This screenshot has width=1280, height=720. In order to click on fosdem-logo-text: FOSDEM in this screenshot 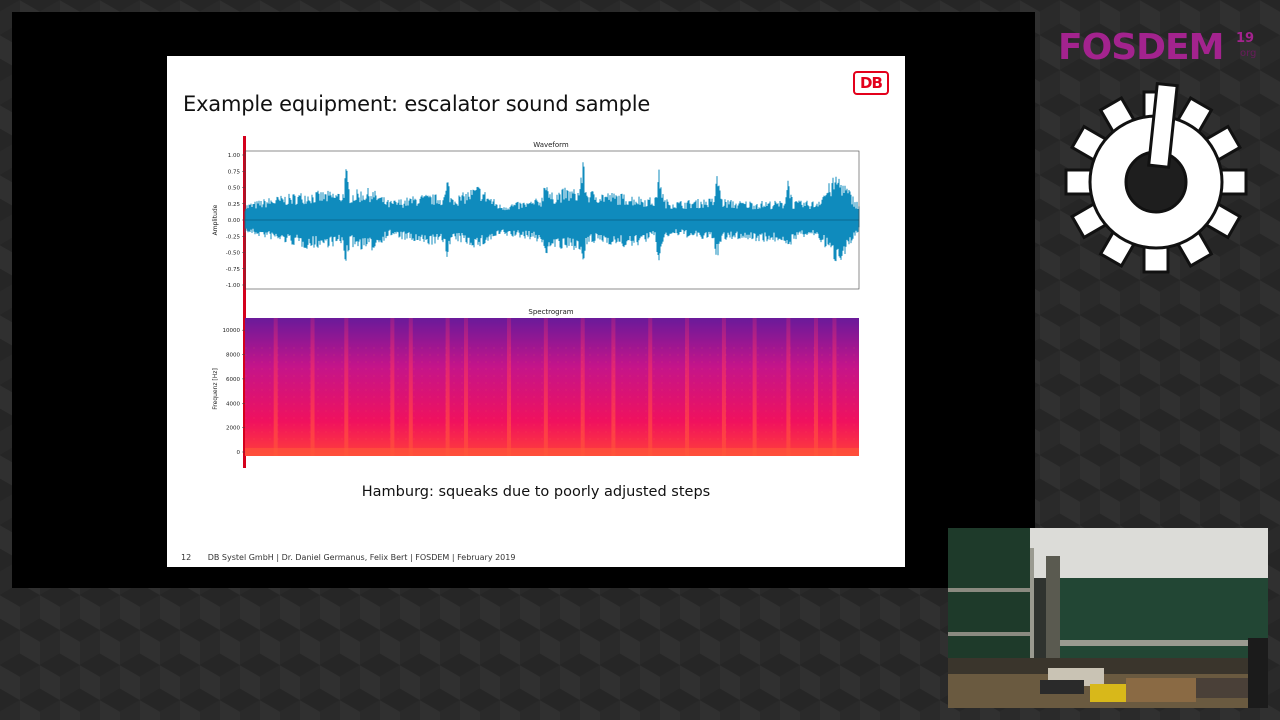, I will do `click(1141, 47)`.